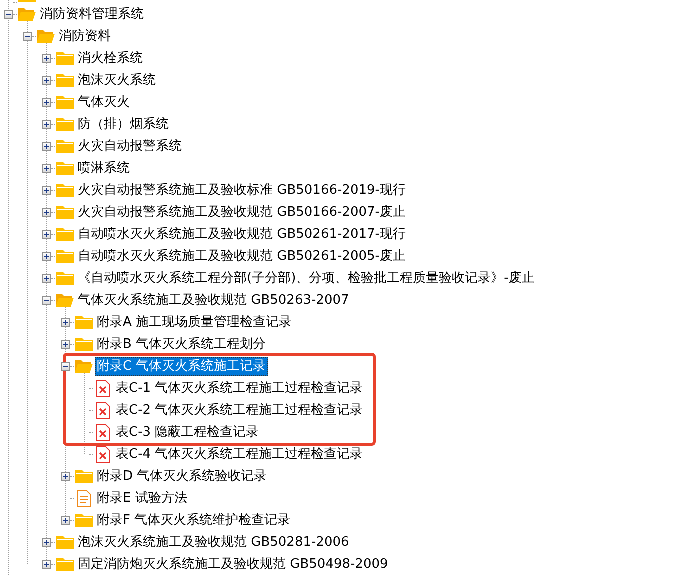  Describe the element at coordinates (242, 190) in the screenshot. I see `tree-item: 火灾自动报警系统施工及验收标准 GB50166-2019-现行` at that location.